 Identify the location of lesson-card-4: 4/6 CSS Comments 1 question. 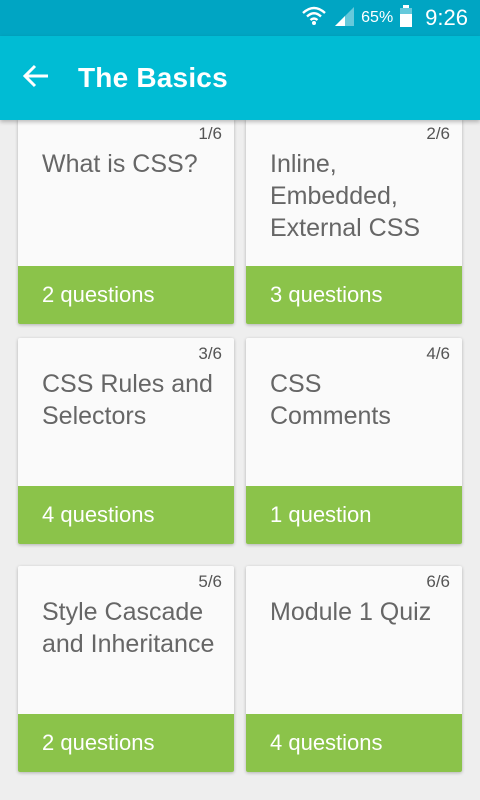
(354, 441).